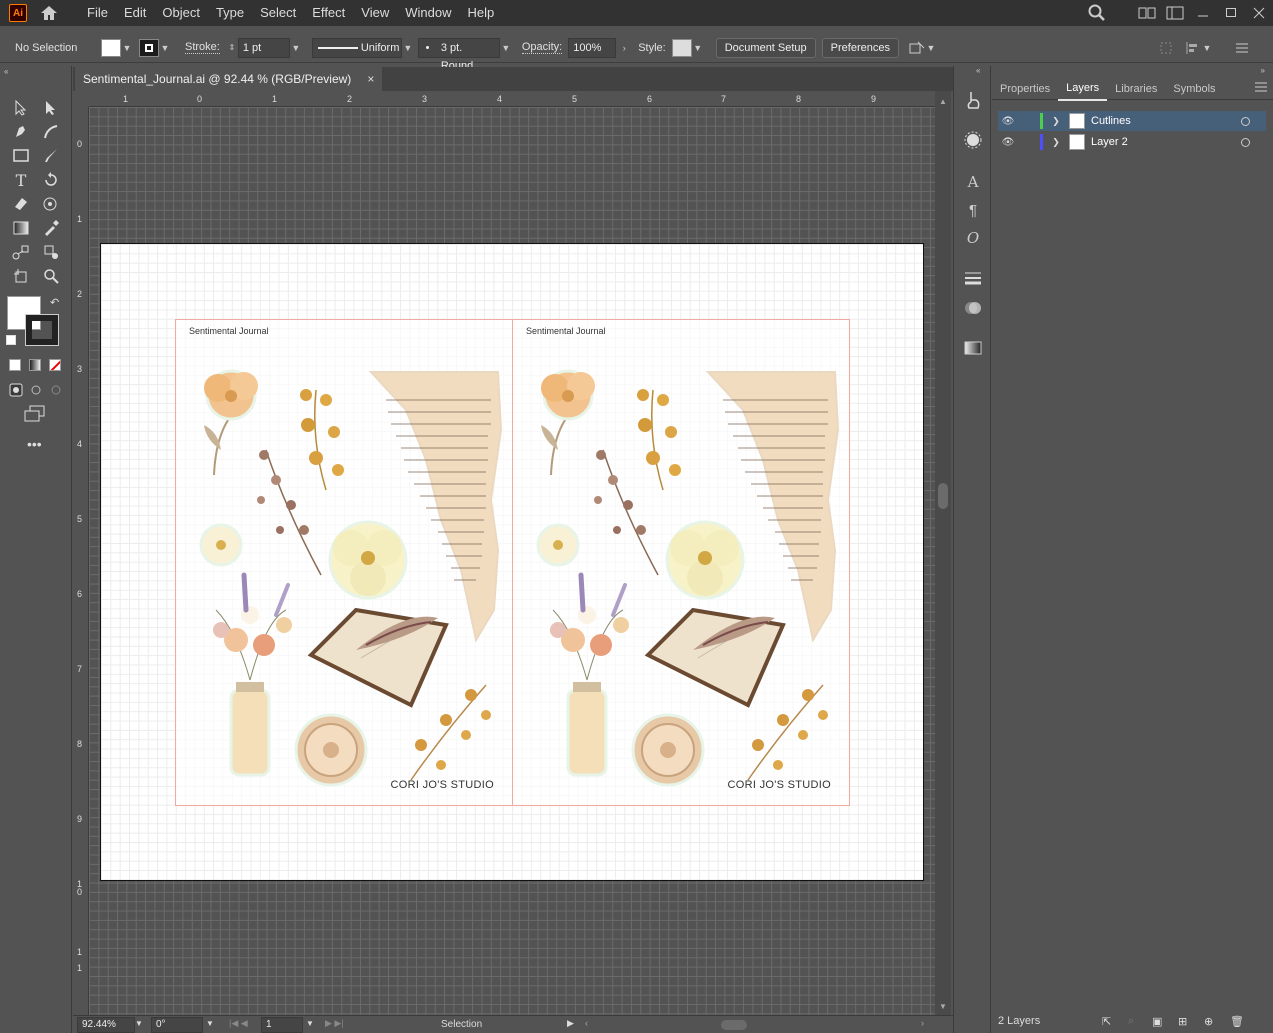 The image size is (1273, 1033). Describe the element at coordinates (334, 1023) in the screenshot. I see `last-artboard-icon: ▶ ▶|` at that location.